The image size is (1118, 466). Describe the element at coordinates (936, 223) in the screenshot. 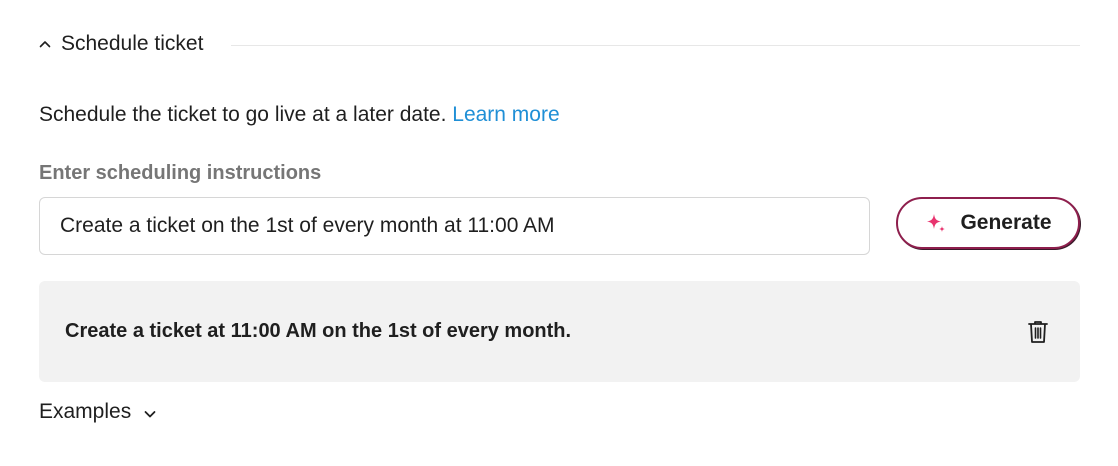

I see `sparkle-icon` at that location.